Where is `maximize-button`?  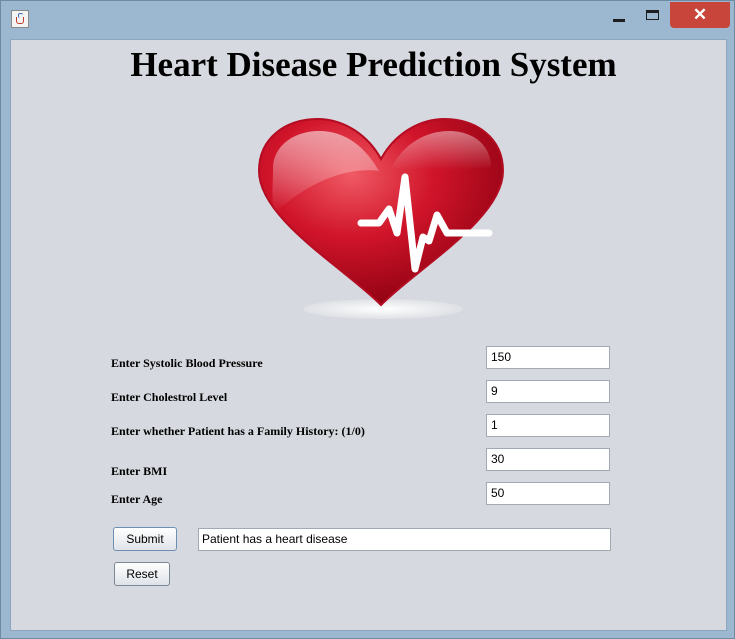 maximize-button is located at coordinates (652, 15).